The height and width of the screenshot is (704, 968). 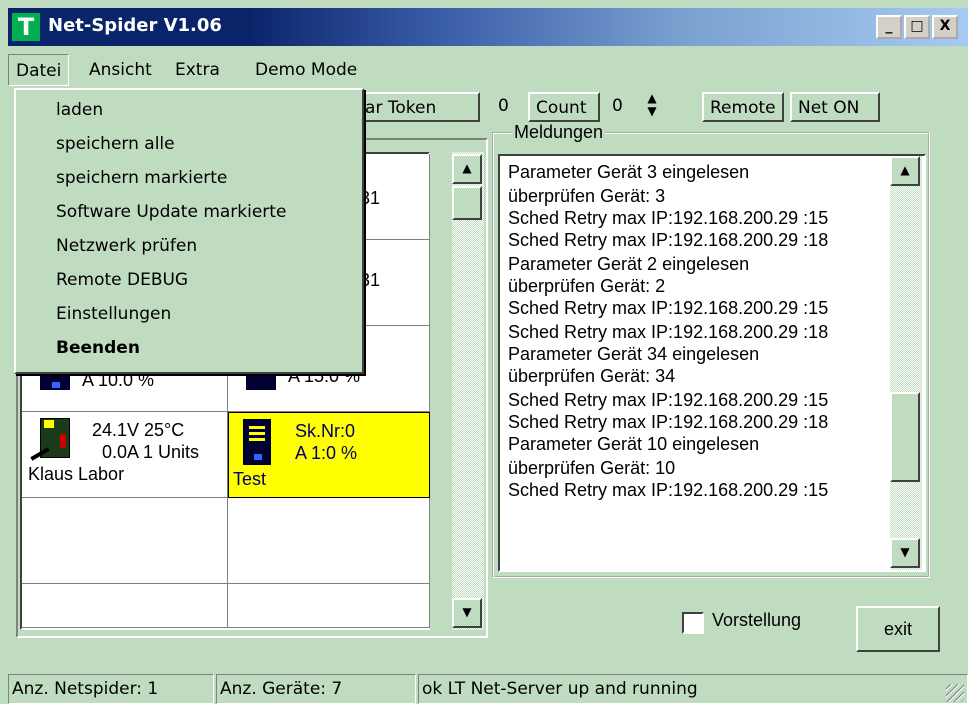 What do you see at coordinates (905, 437) in the screenshot?
I see `messages-scroll-thumb` at bounding box center [905, 437].